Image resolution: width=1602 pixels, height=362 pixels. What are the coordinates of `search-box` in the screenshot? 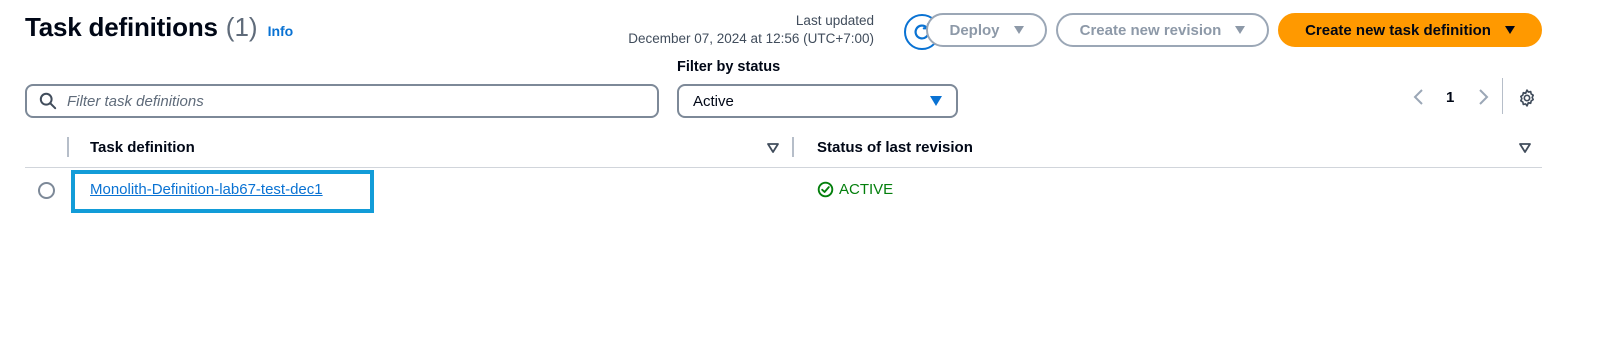 It's located at (342, 101).